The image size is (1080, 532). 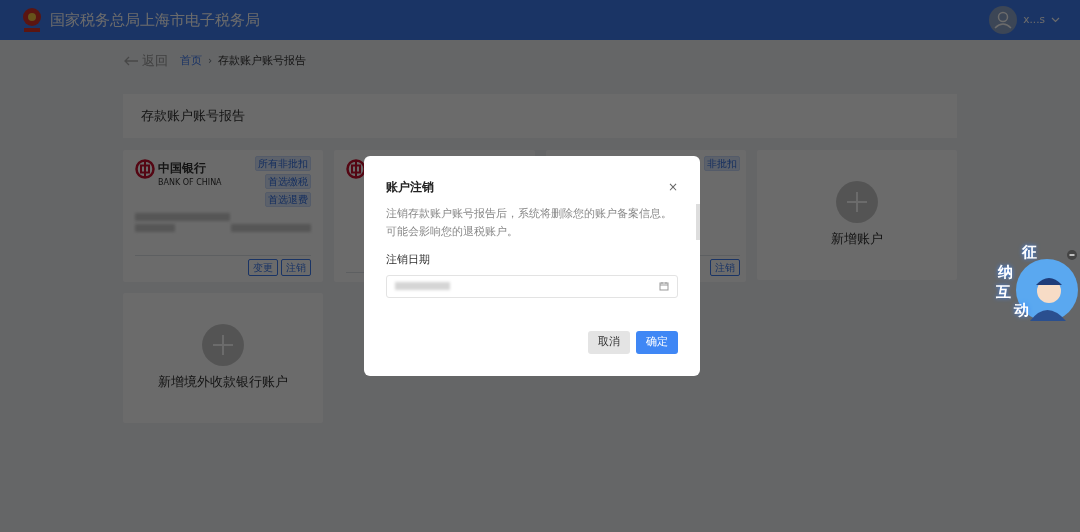 I want to click on widget-character: 动, so click(x=1021, y=310).